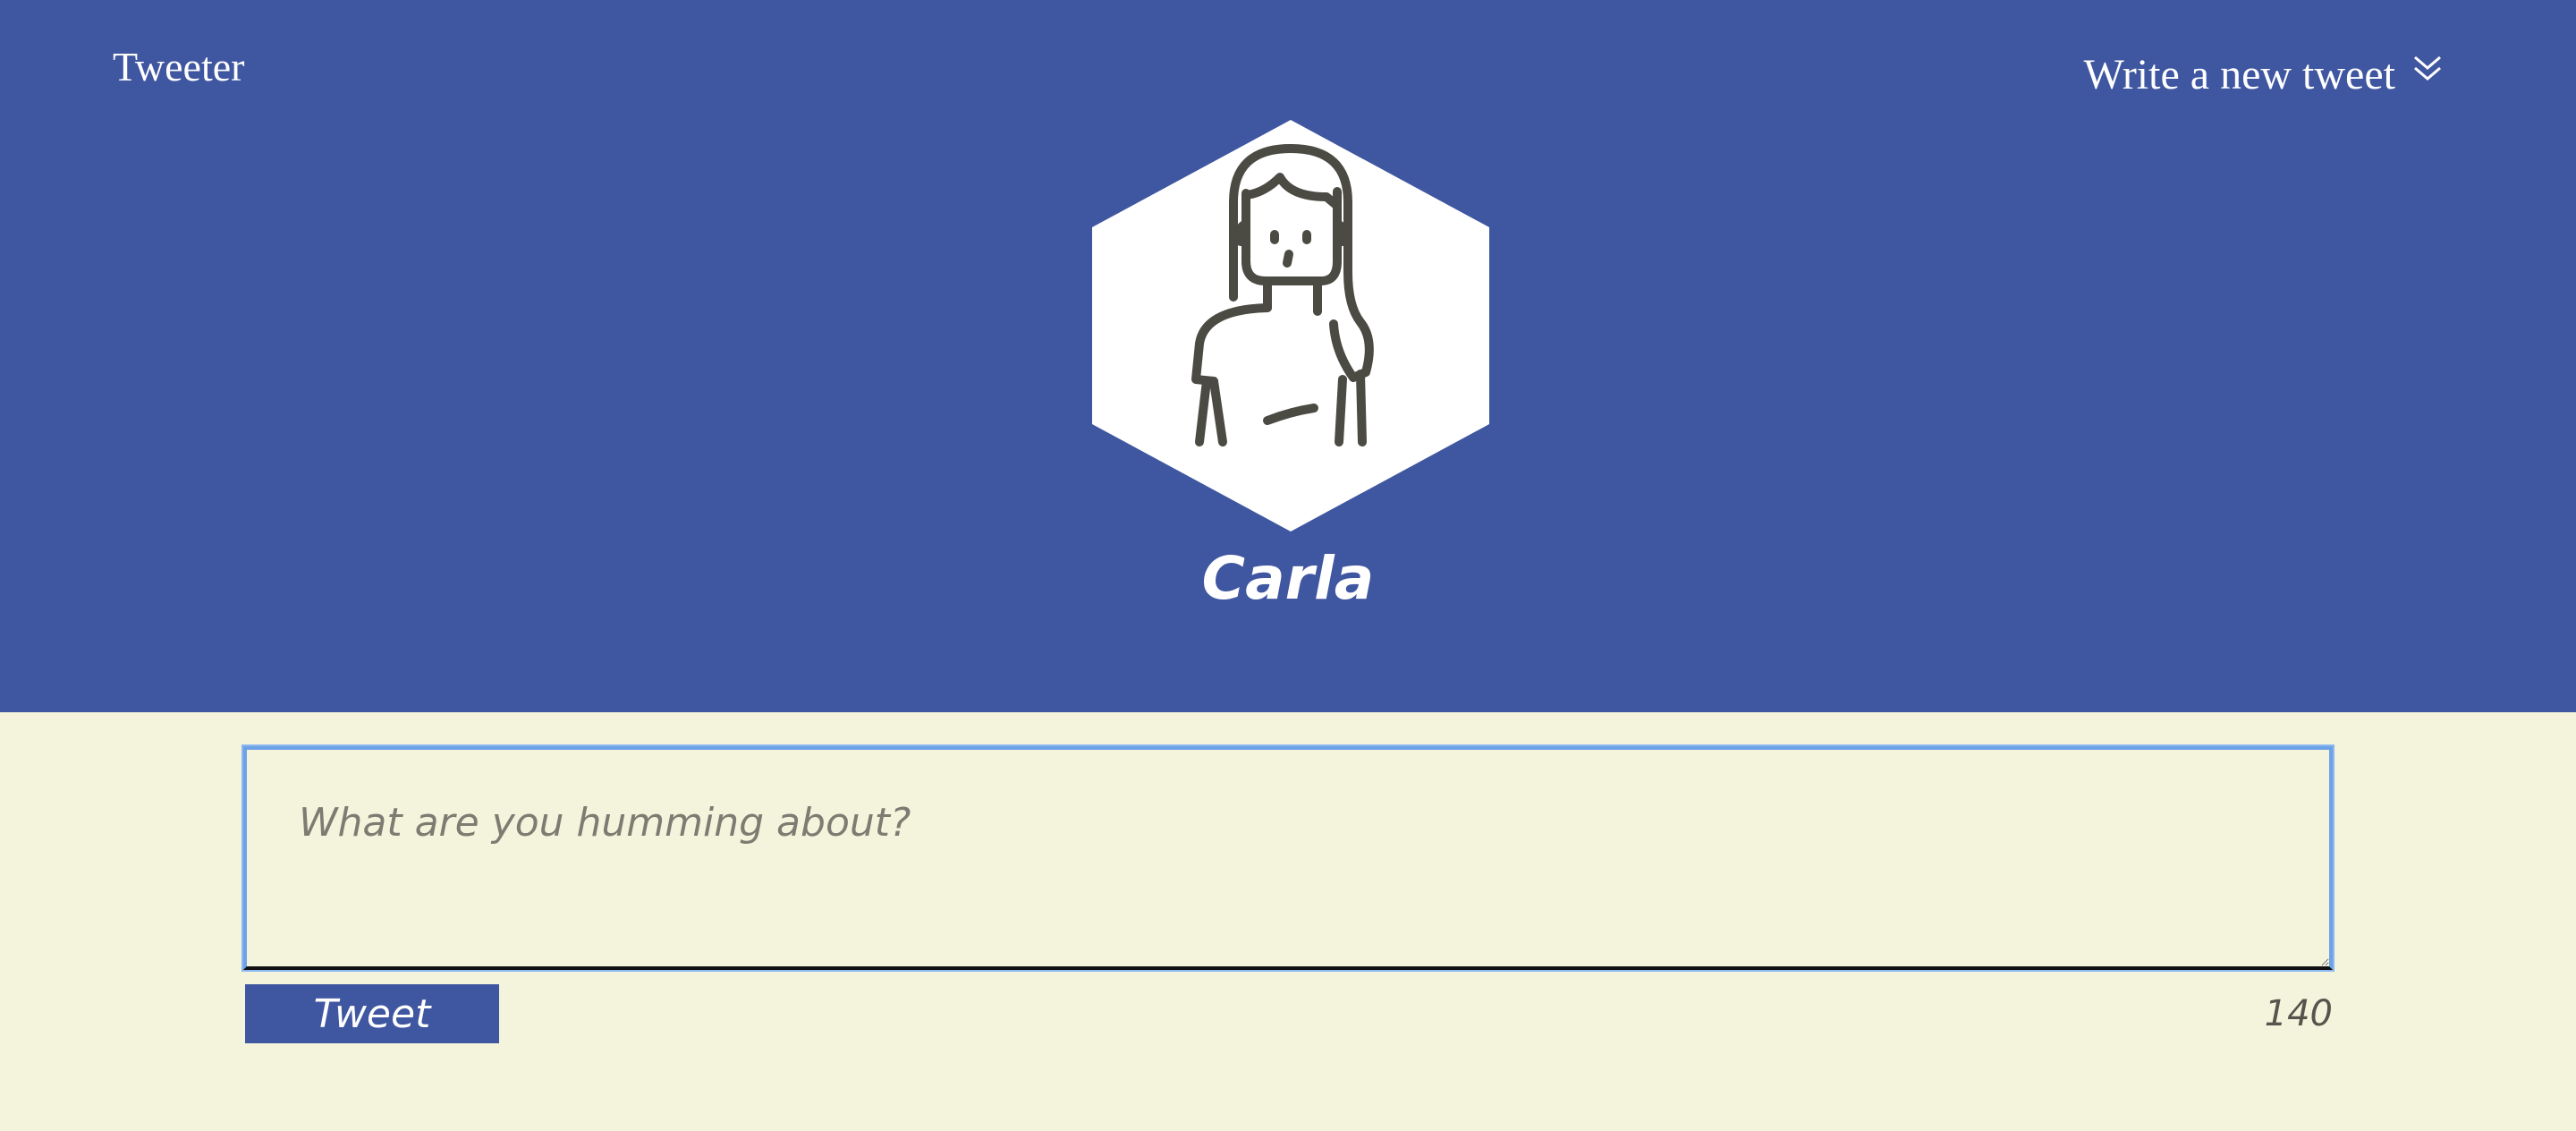 The width and height of the screenshot is (2576, 1131). Describe the element at coordinates (1288, 578) in the screenshot. I see `profile-name: Carla` at that location.